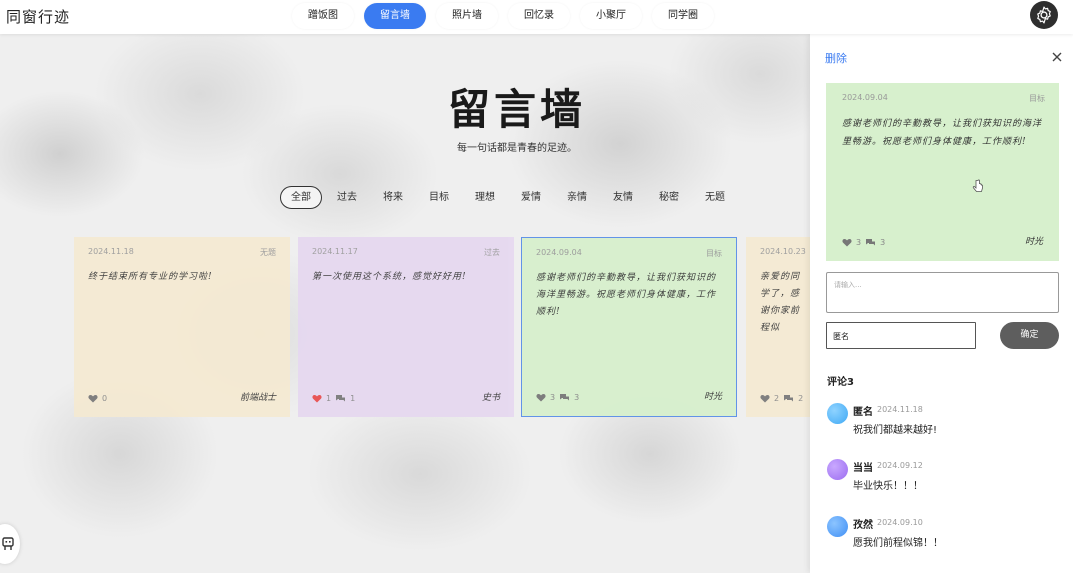 The image size is (1073, 573). I want to click on comment-text: 祝我们都越来越好!, so click(895, 430).